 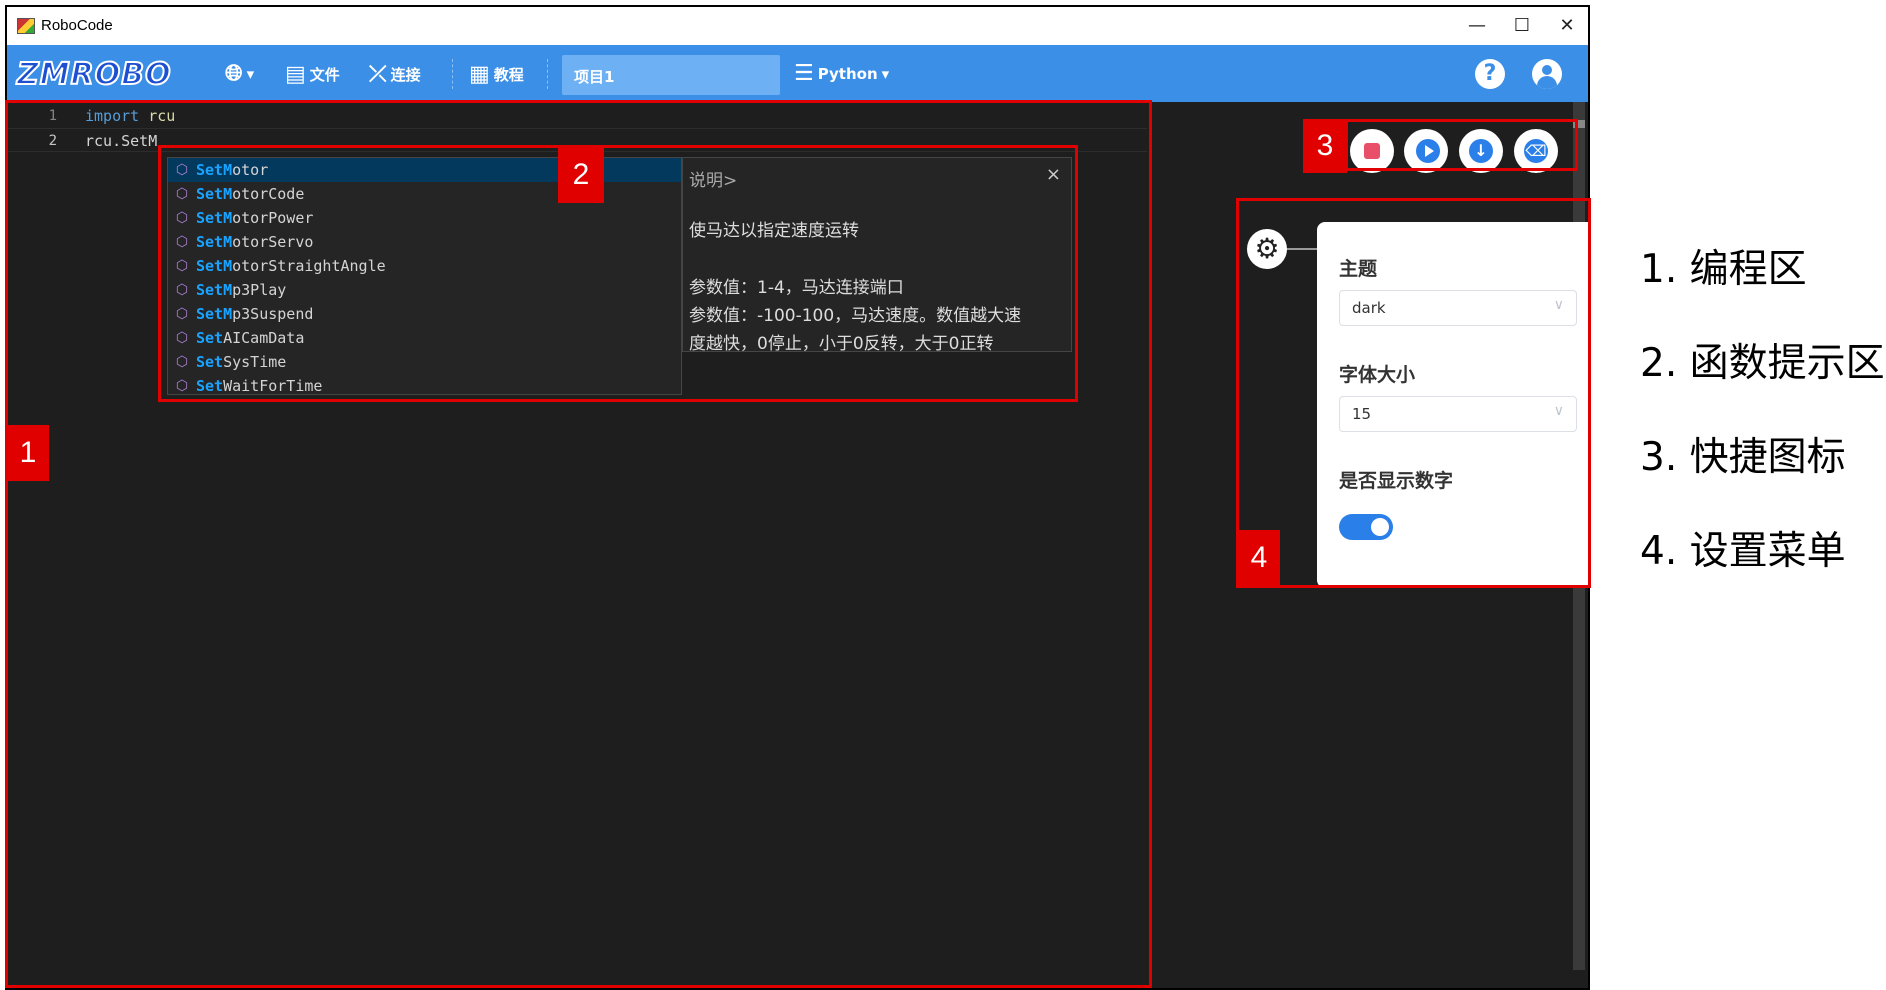 I want to click on legend-item: 4. 设置菜单, so click(x=1743, y=551).